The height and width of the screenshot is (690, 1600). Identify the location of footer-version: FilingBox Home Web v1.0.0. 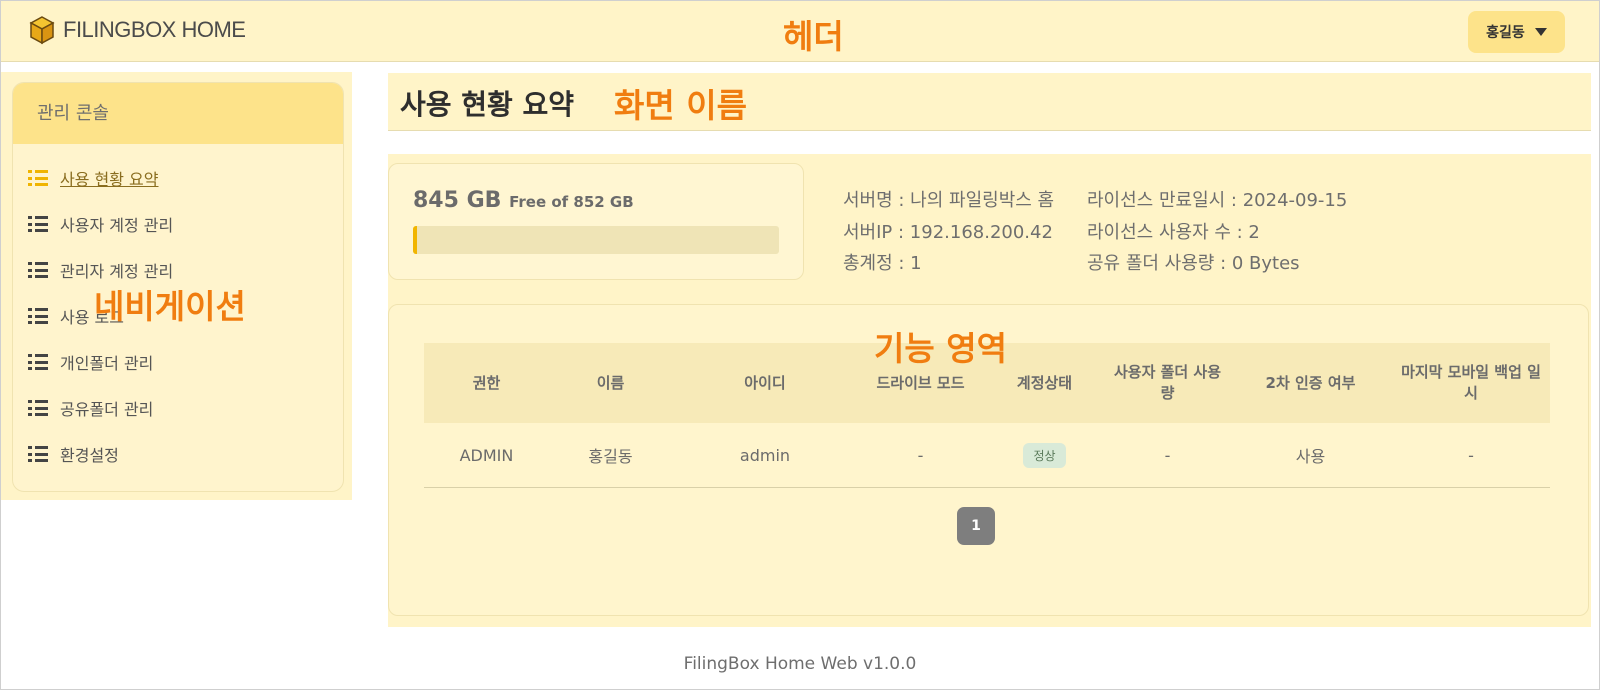
(800, 664).